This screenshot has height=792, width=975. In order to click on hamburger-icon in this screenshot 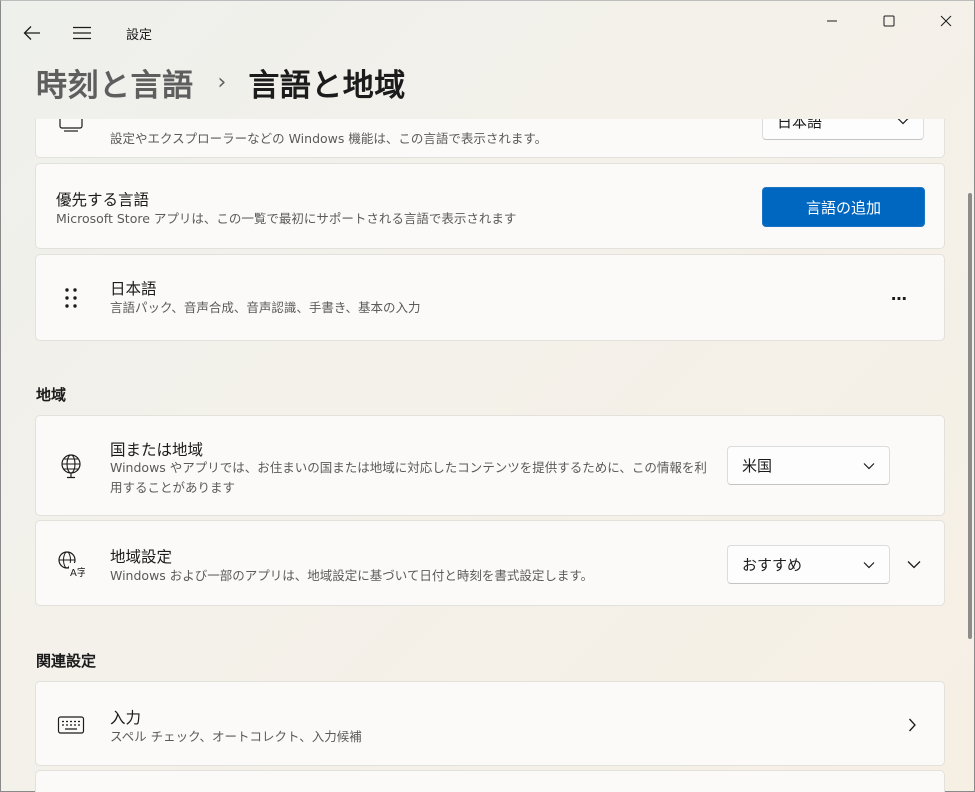, I will do `click(82, 33)`.